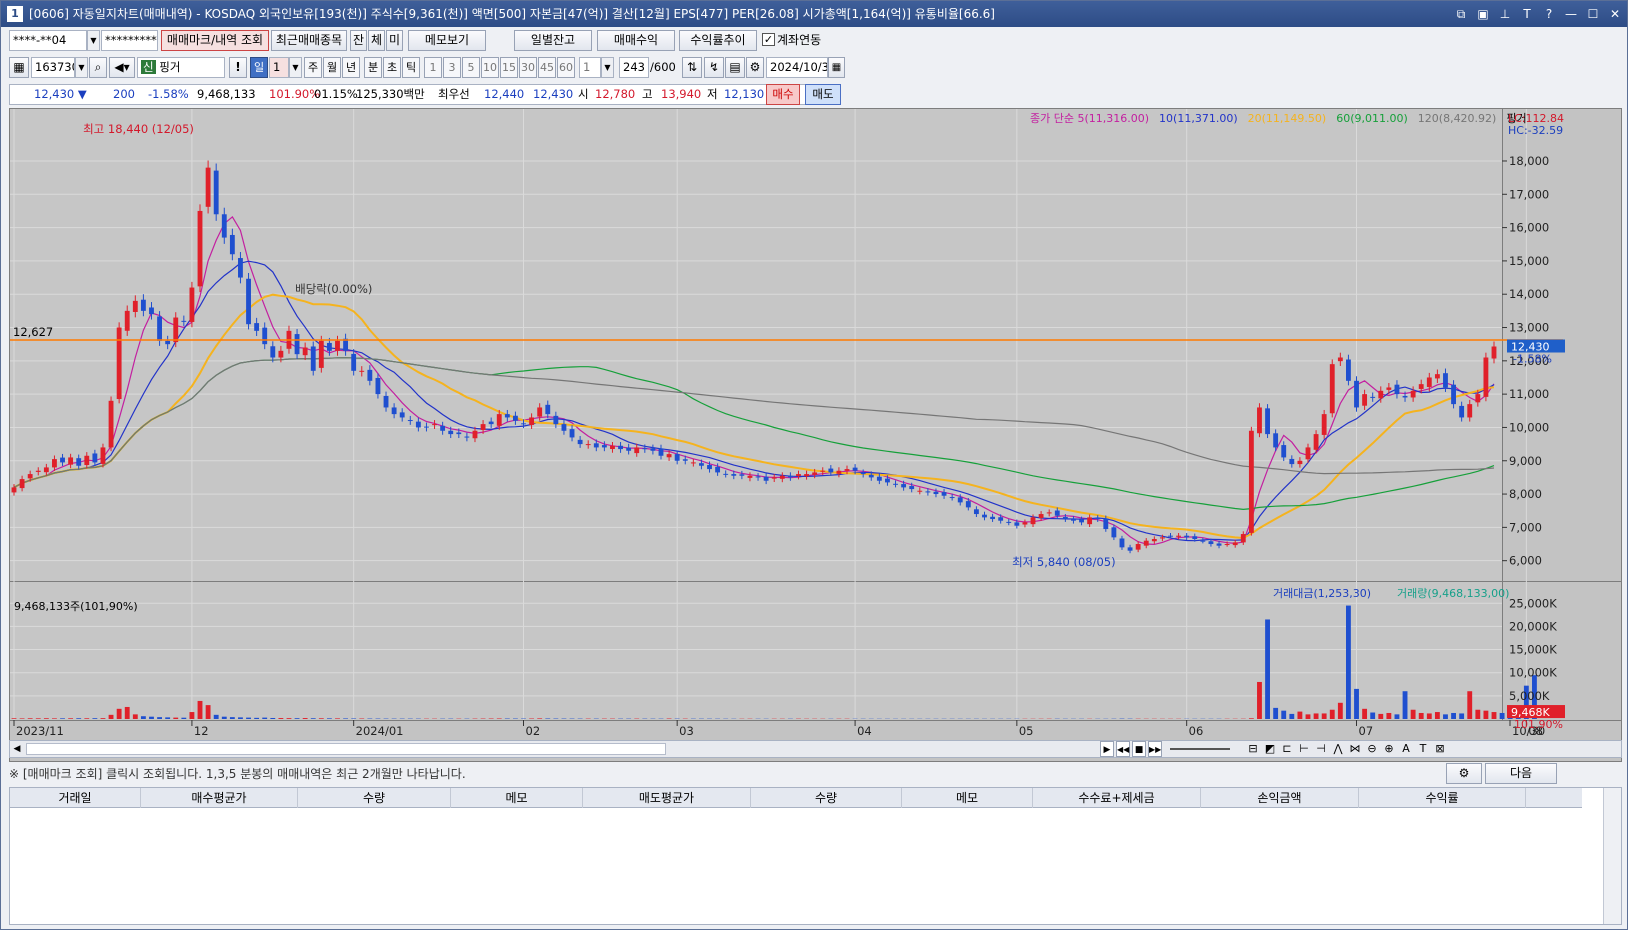 This screenshot has width=1628, height=930. Describe the element at coordinates (1521, 773) in the screenshot. I see `next-button: 다음` at that location.